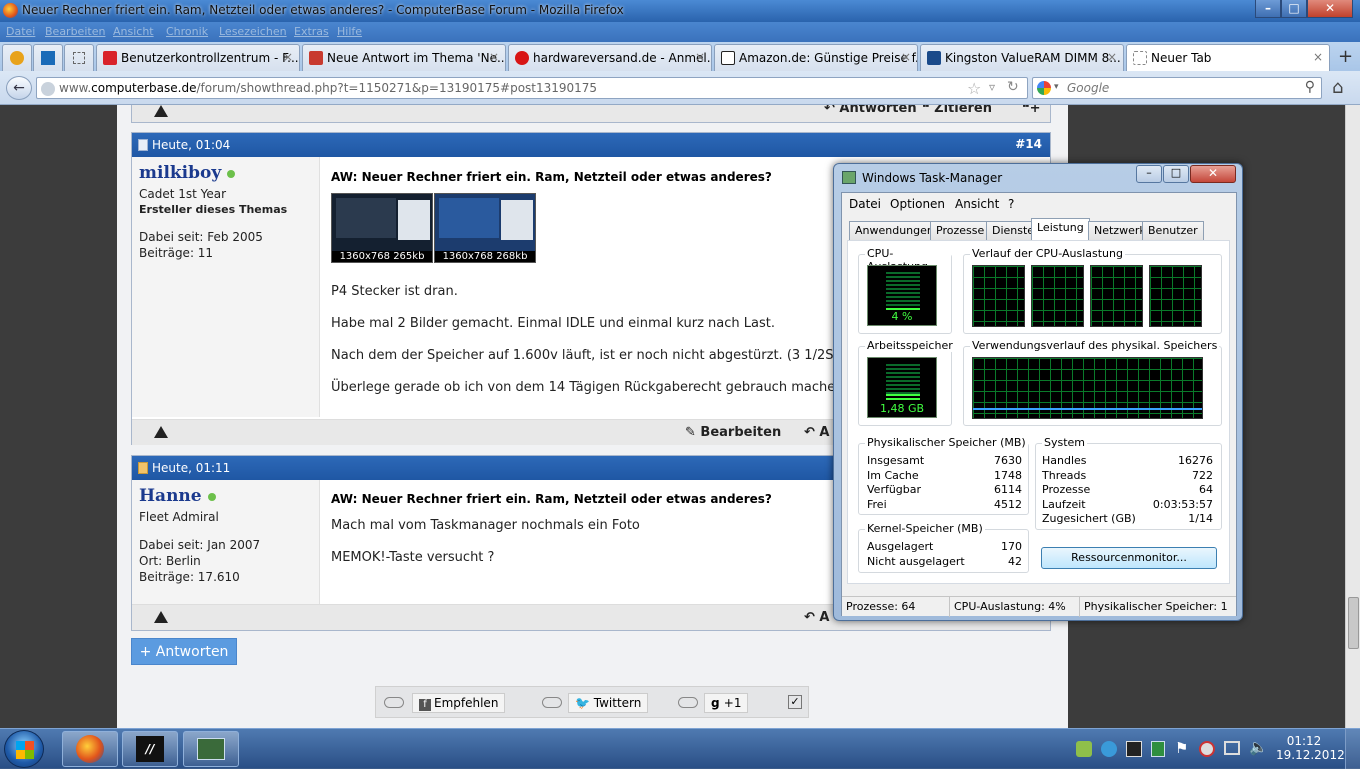  What do you see at coordinates (944, 504) in the screenshot?
I see `phys-row-free: Frei 4512` at bounding box center [944, 504].